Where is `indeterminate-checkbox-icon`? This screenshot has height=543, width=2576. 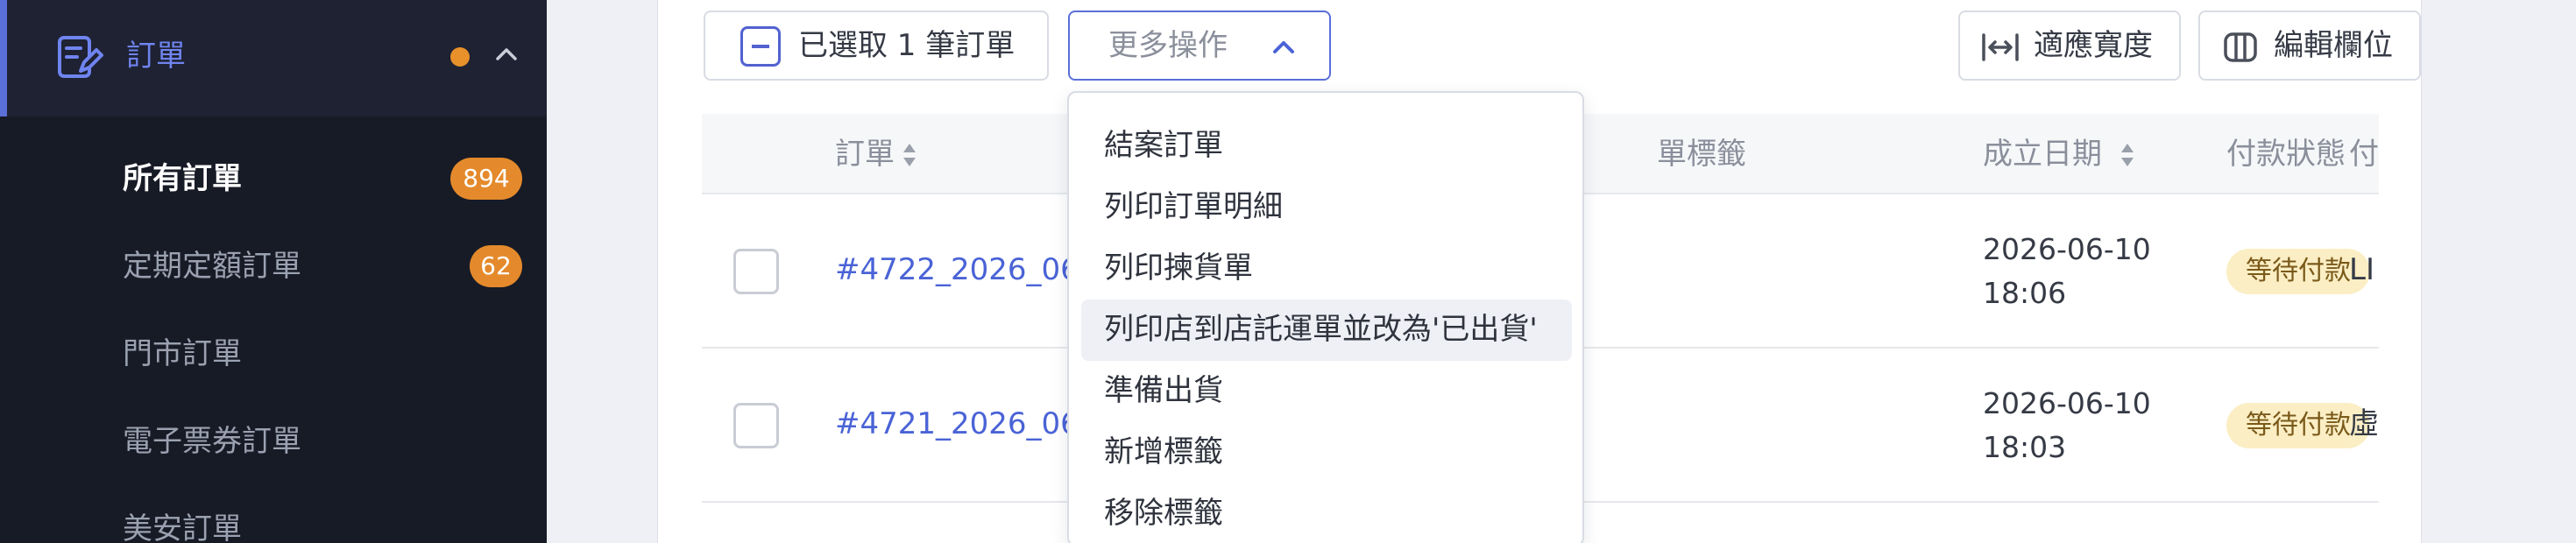 indeterminate-checkbox-icon is located at coordinates (760, 46).